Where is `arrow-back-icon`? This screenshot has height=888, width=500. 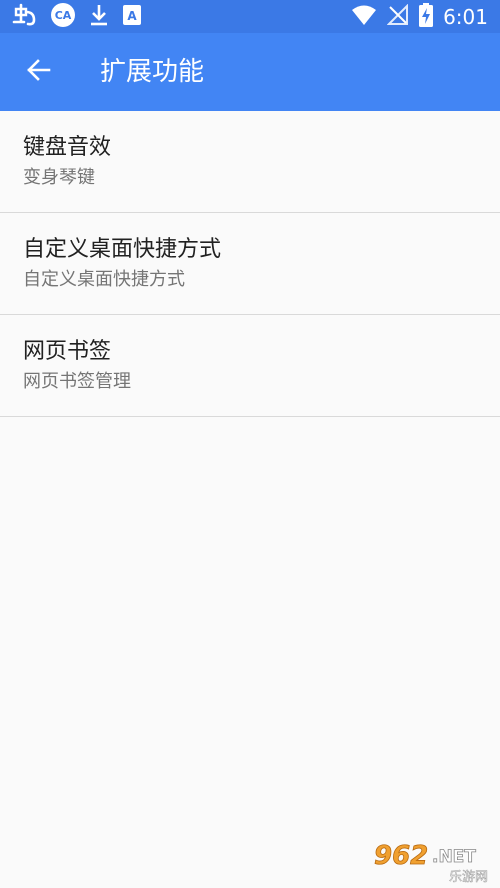
arrow-back-icon is located at coordinates (38, 72).